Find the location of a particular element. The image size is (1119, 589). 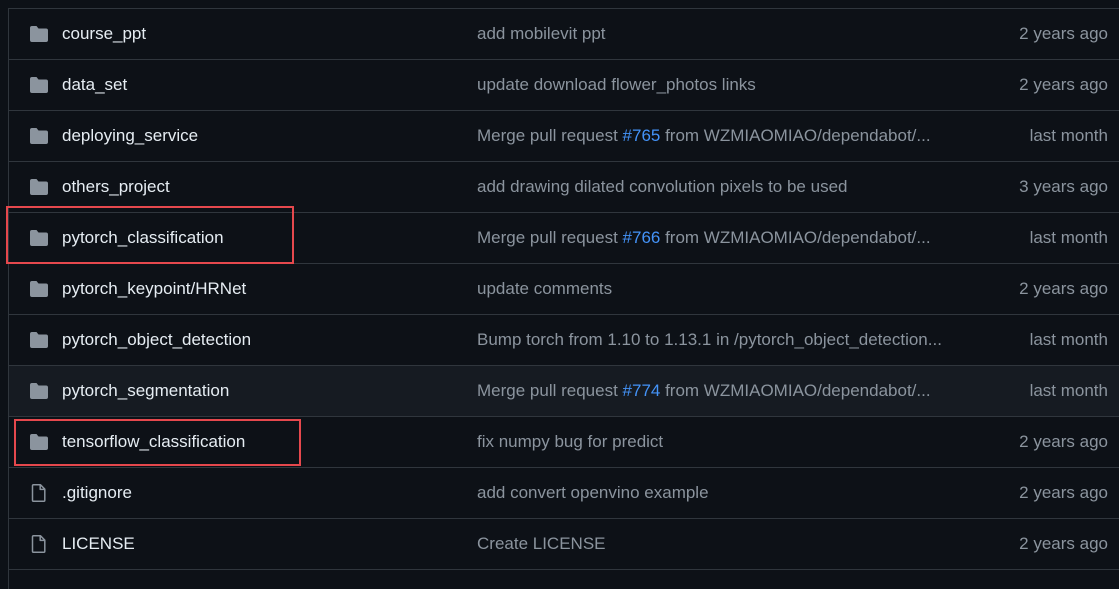

commit-message: update comments is located at coordinates (717, 289).